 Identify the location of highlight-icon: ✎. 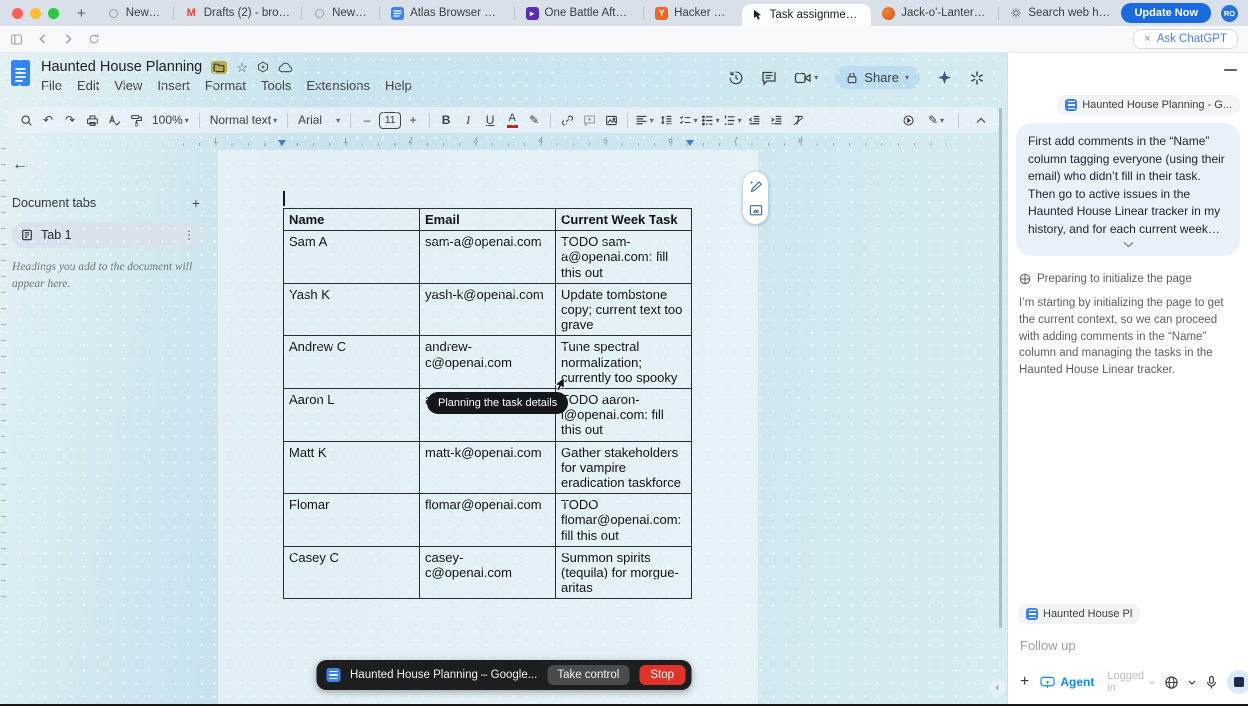
(534, 120).